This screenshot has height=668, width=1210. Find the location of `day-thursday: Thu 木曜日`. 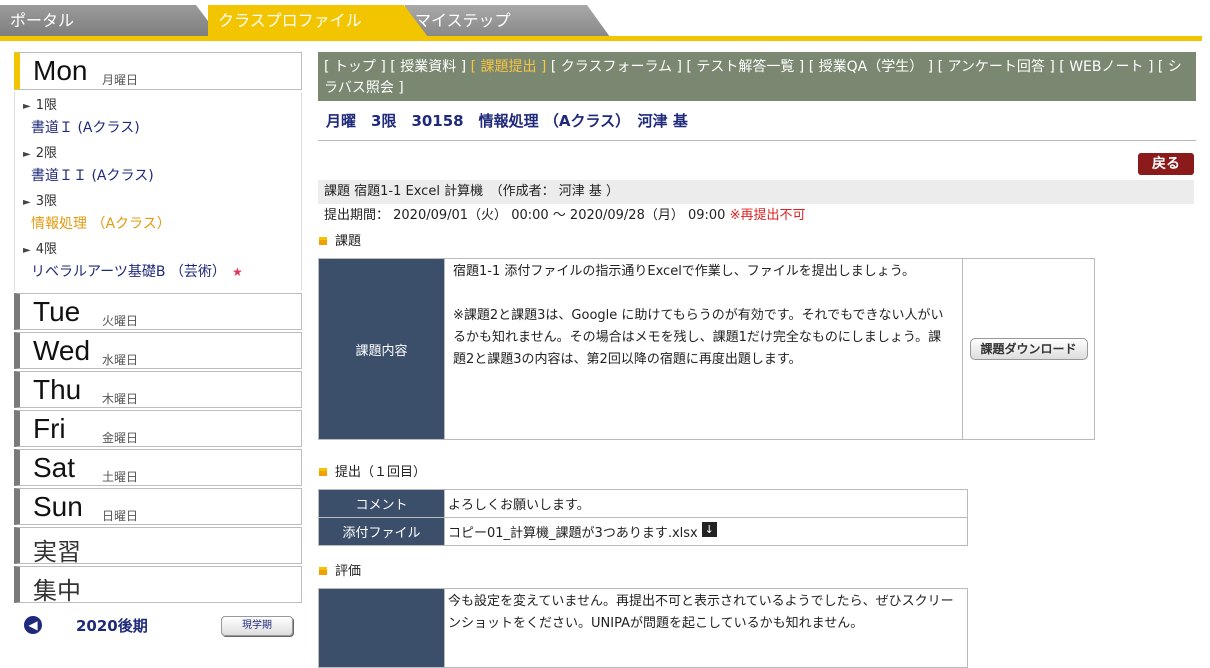

day-thursday: Thu 木曜日 is located at coordinates (158, 389).